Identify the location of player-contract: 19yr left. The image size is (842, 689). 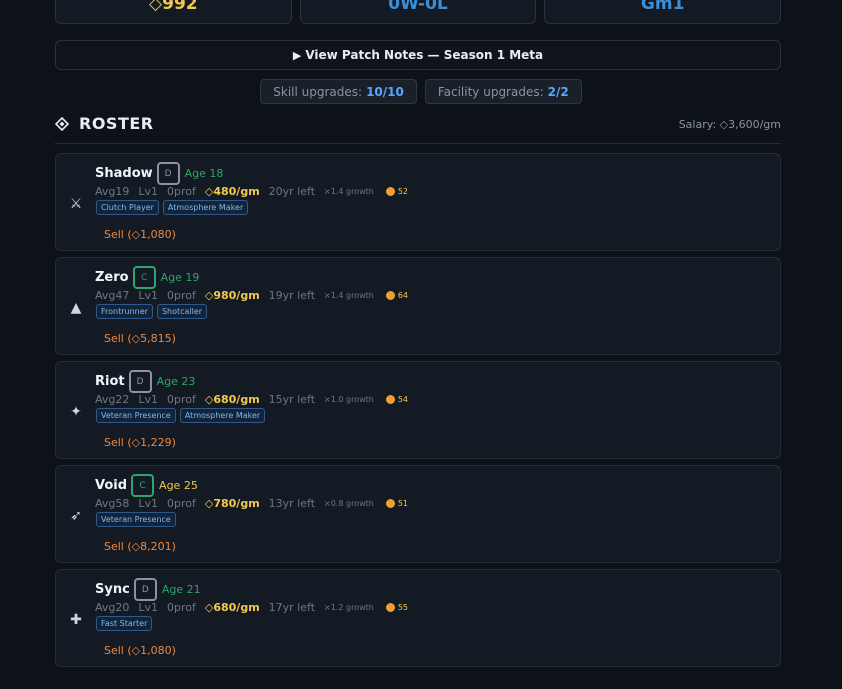
(292, 295).